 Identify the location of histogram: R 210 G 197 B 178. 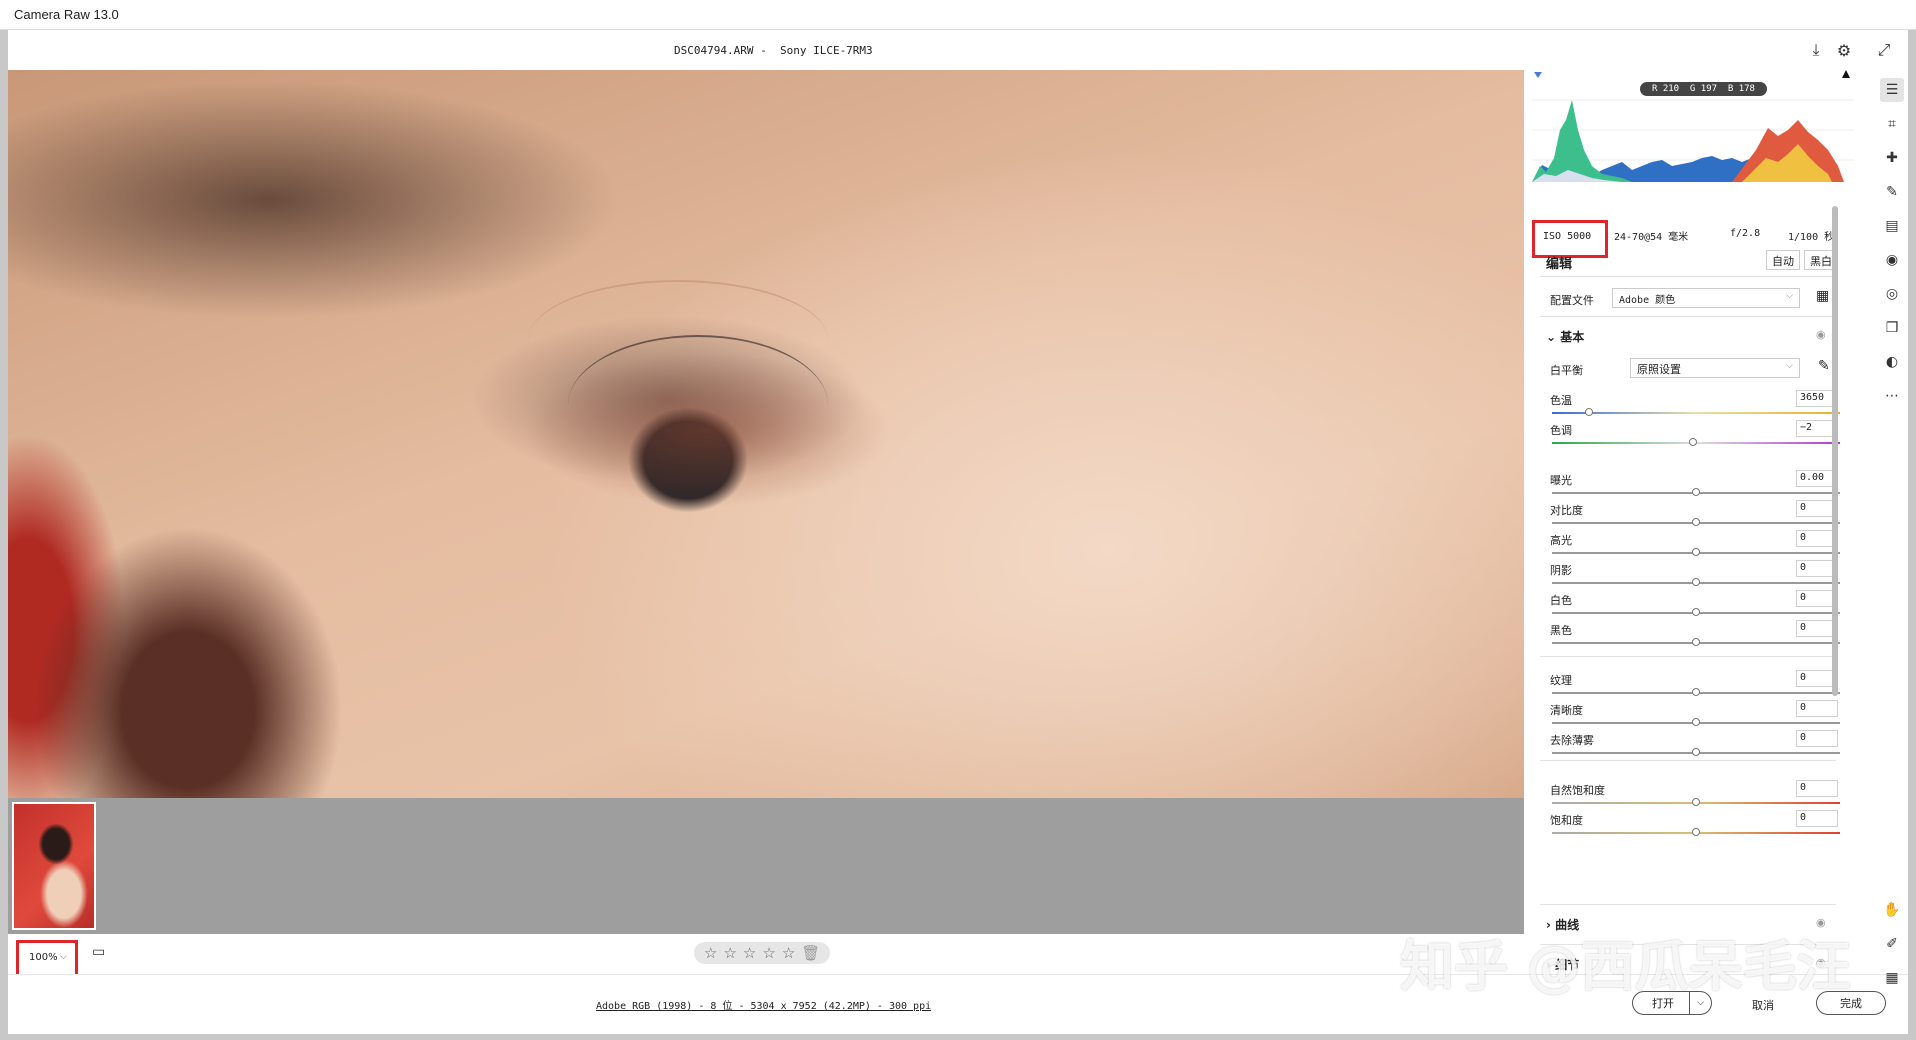
(1693, 131).